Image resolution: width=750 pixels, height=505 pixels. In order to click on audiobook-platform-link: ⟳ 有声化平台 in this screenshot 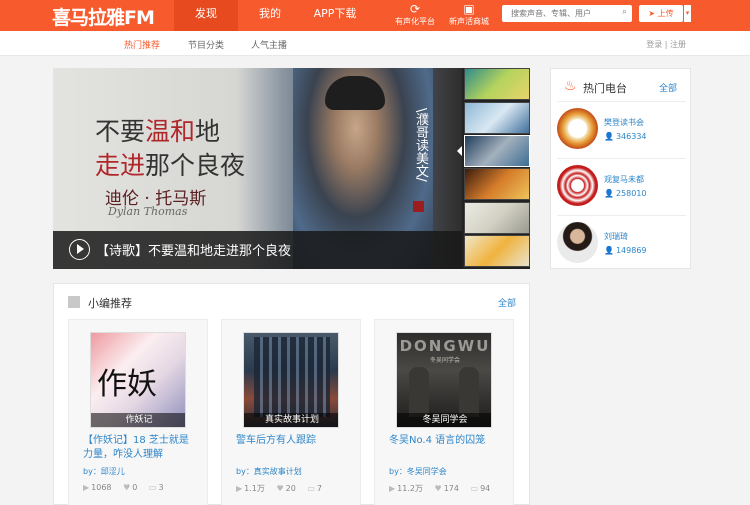, I will do `click(415, 14)`.